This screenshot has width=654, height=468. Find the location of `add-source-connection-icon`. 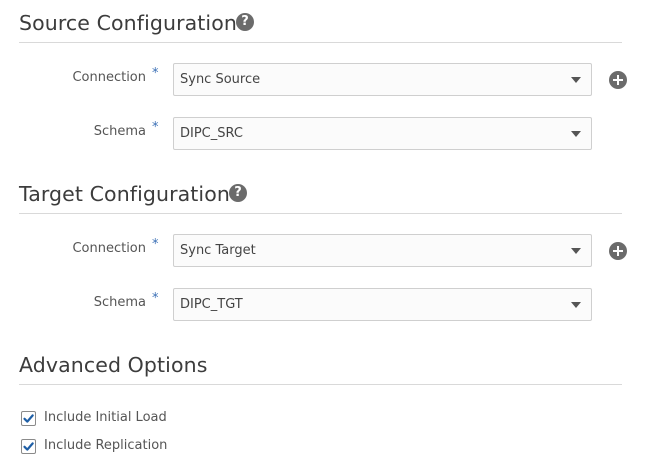

add-source-connection-icon is located at coordinates (618, 80).